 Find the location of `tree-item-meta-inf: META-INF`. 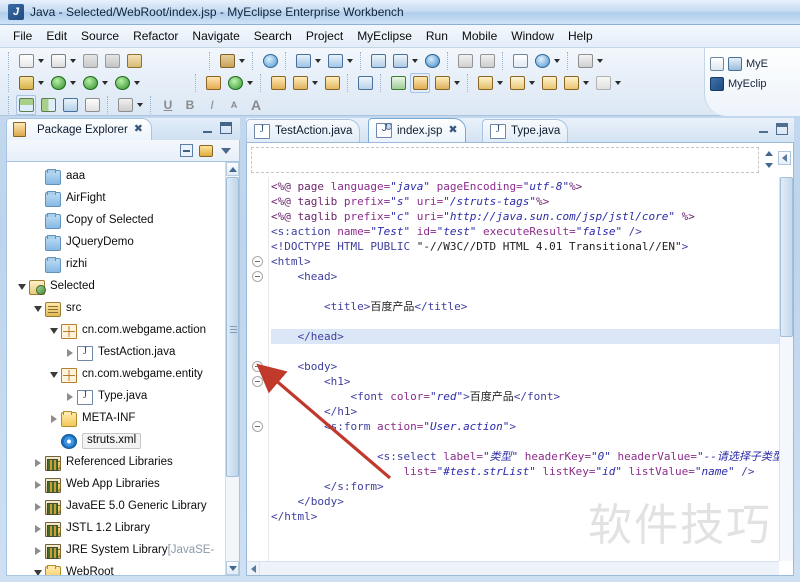

tree-item-meta-inf: META-INF is located at coordinates (116, 419).